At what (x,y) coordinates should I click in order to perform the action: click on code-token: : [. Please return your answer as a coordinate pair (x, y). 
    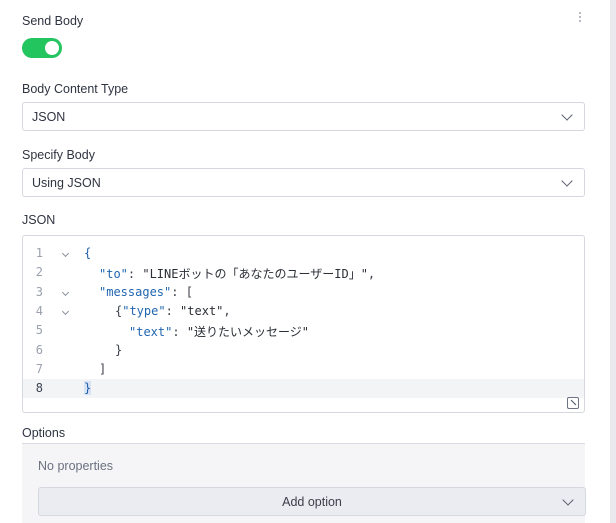
    Looking at the image, I should click on (182, 291).